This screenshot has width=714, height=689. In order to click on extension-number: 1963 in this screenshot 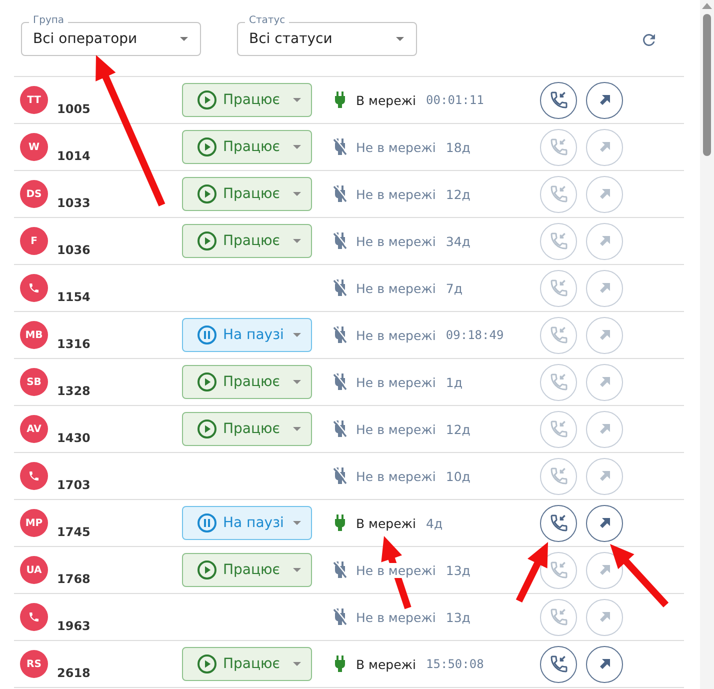, I will do `click(73, 626)`.